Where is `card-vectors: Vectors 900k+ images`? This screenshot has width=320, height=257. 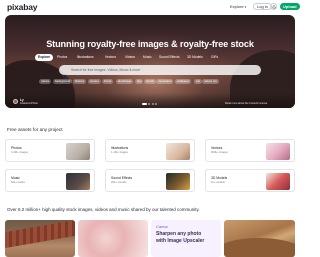
card-vectors: Vectors 900k+ images is located at coordinates (250, 150).